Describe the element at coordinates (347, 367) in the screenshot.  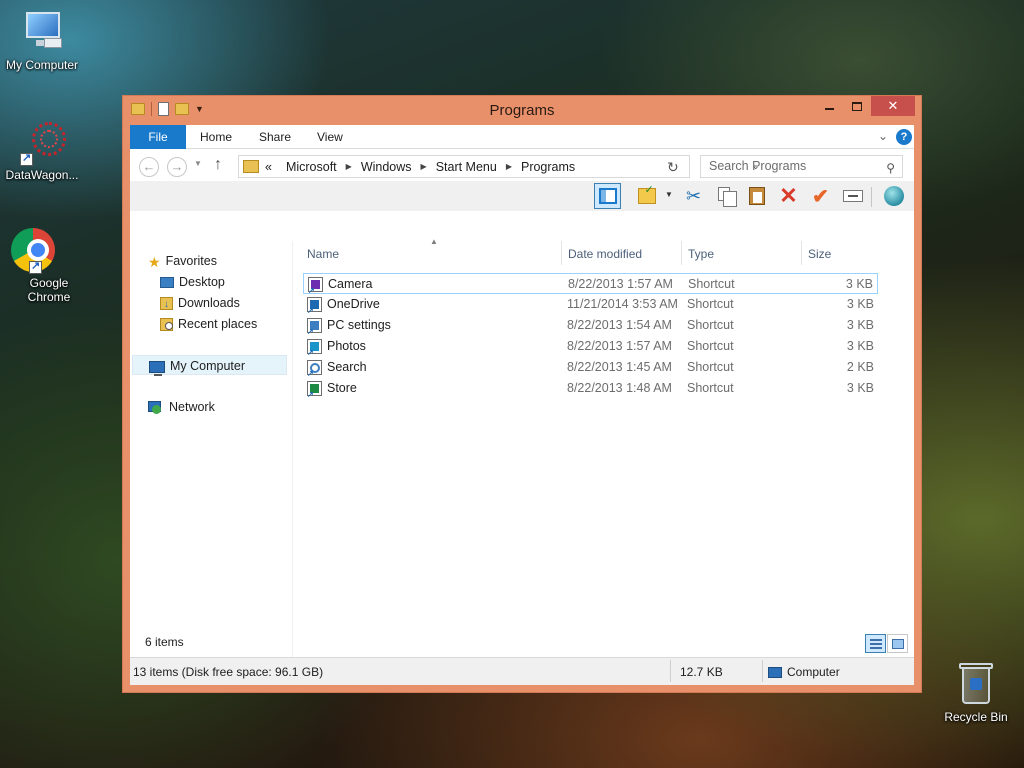
I see `file-name: Search` at that location.